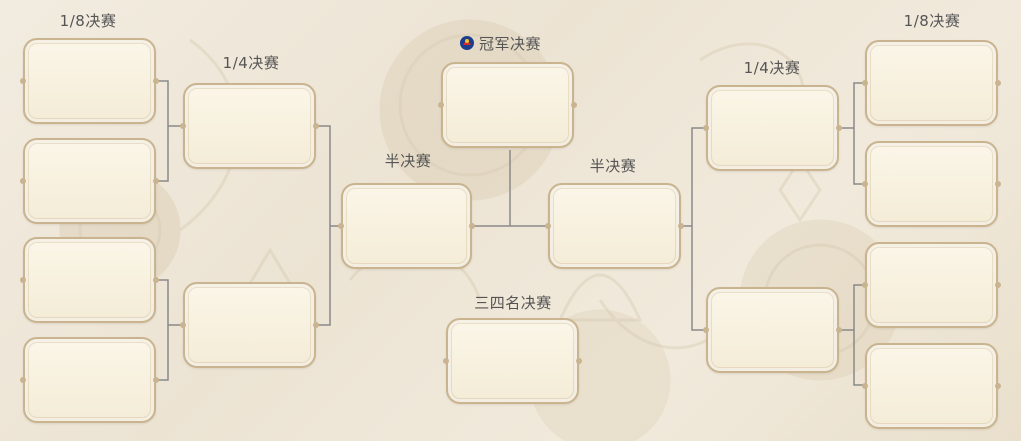 This screenshot has width=1021, height=441. I want to click on third-place-label: 三四名决赛, so click(513, 303).